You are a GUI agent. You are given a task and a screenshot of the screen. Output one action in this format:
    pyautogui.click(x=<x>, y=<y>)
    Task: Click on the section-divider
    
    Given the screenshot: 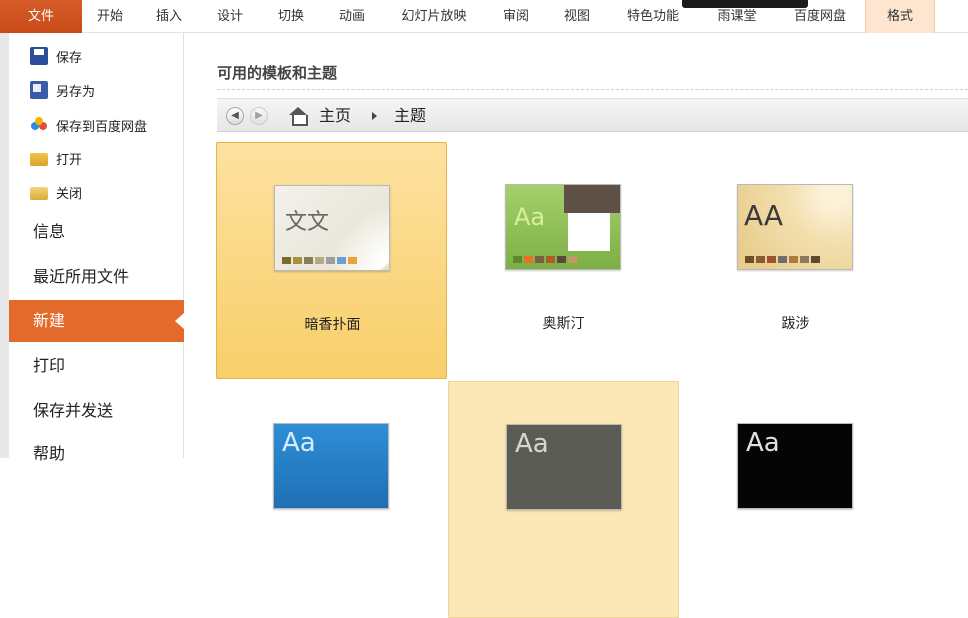 What is the action you would take?
    pyautogui.click(x=592, y=89)
    